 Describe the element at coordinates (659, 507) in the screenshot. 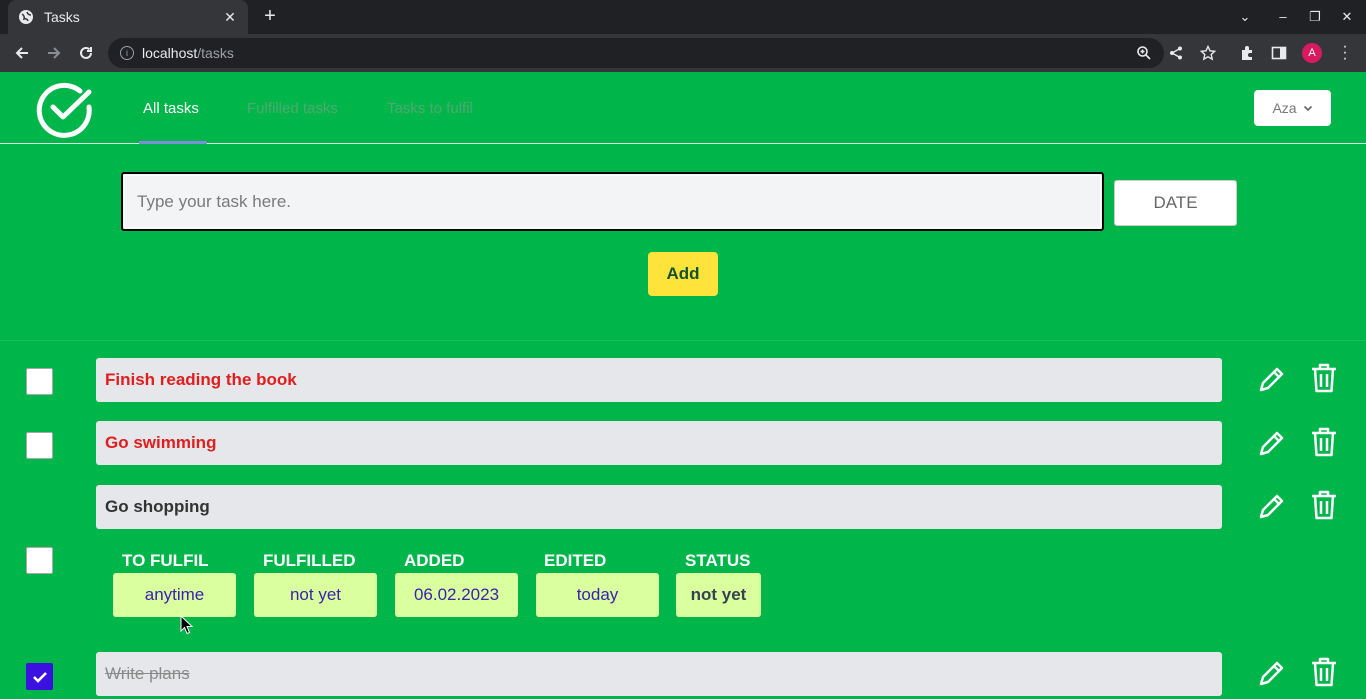

I see `task-row: Go shopping` at that location.